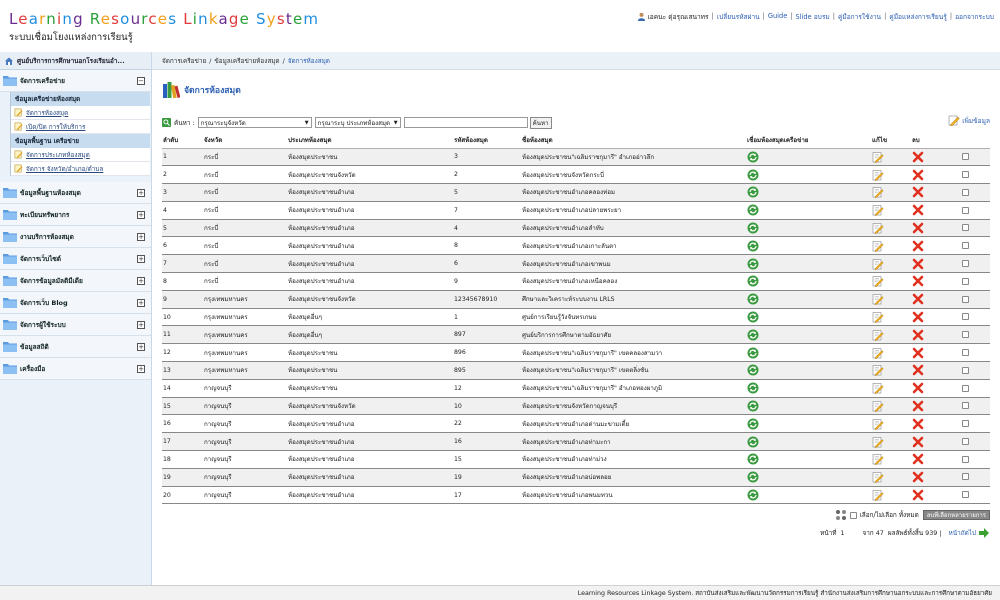  I want to click on search-input, so click(465, 122).